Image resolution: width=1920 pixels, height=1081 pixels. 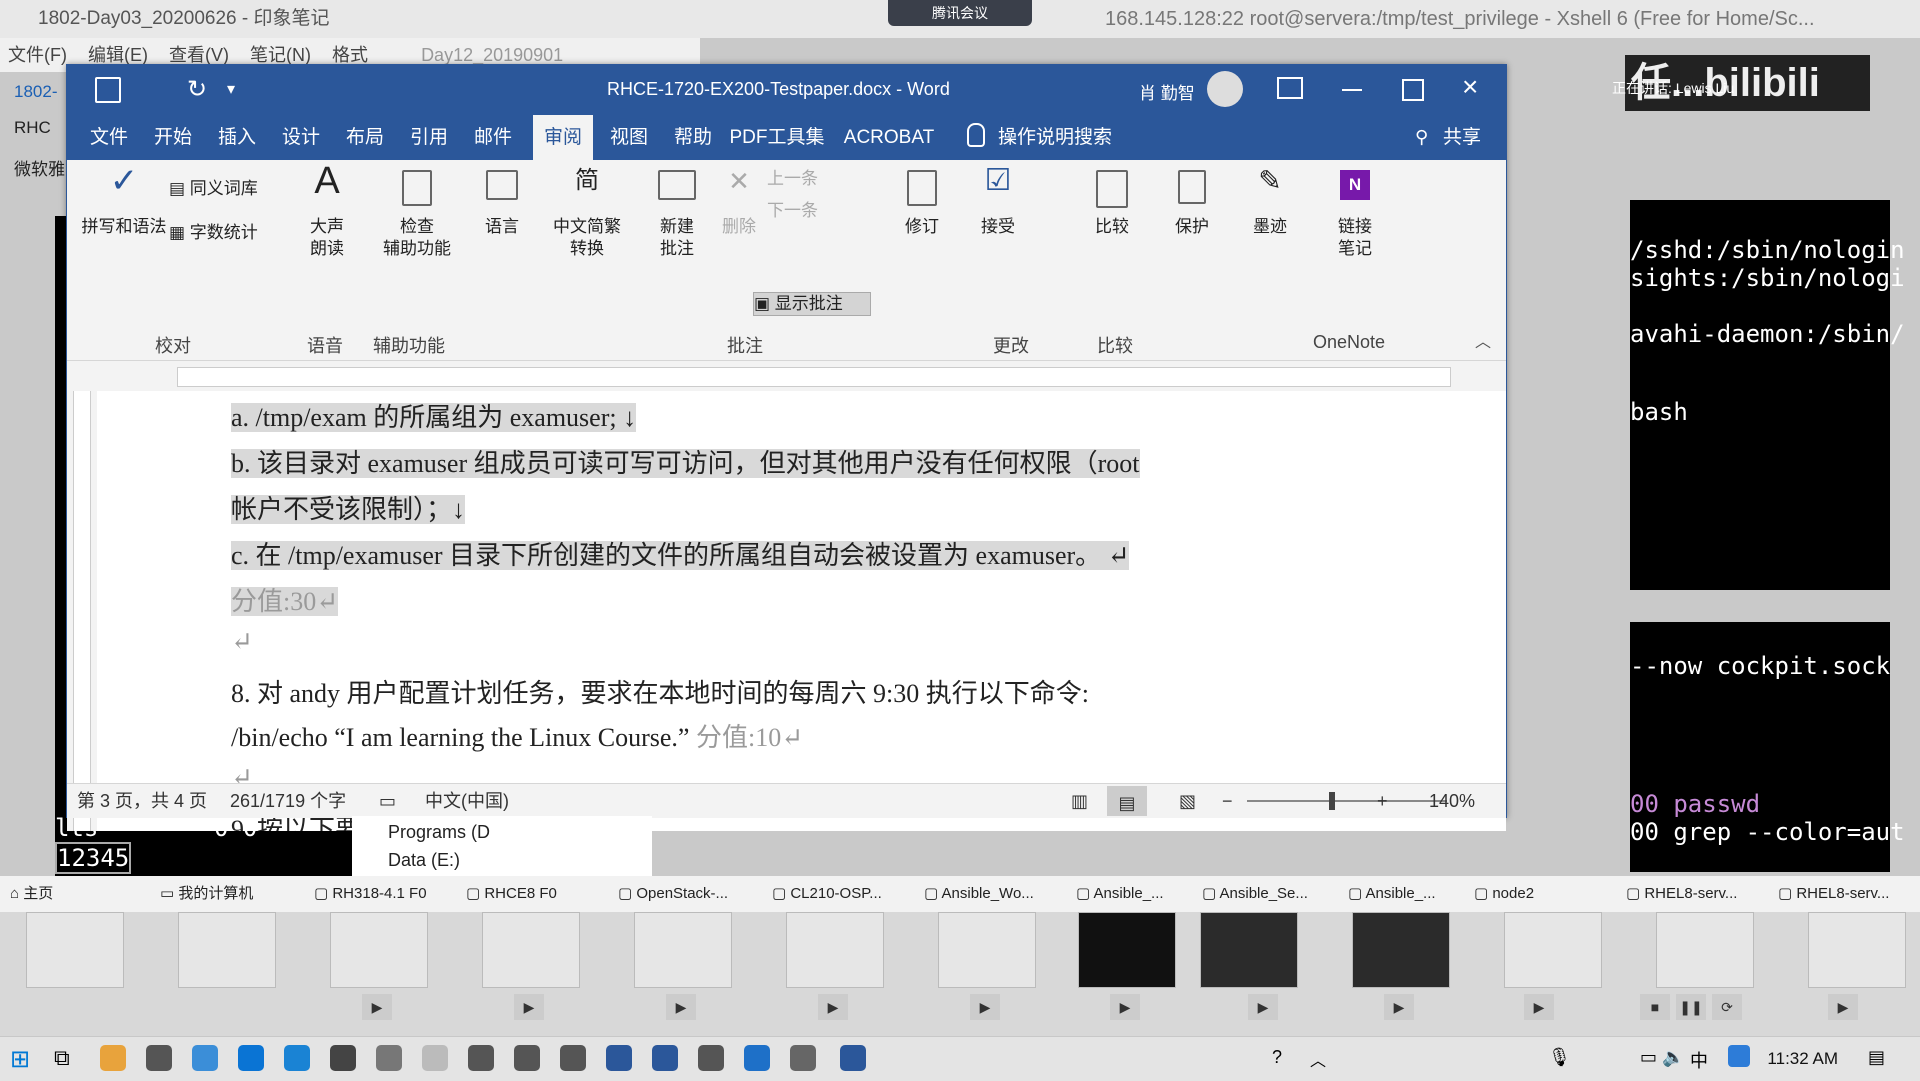 What do you see at coordinates (1483, 340) in the screenshot?
I see `collapse-ribbon-icon: ︿` at bounding box center [1483, 340].